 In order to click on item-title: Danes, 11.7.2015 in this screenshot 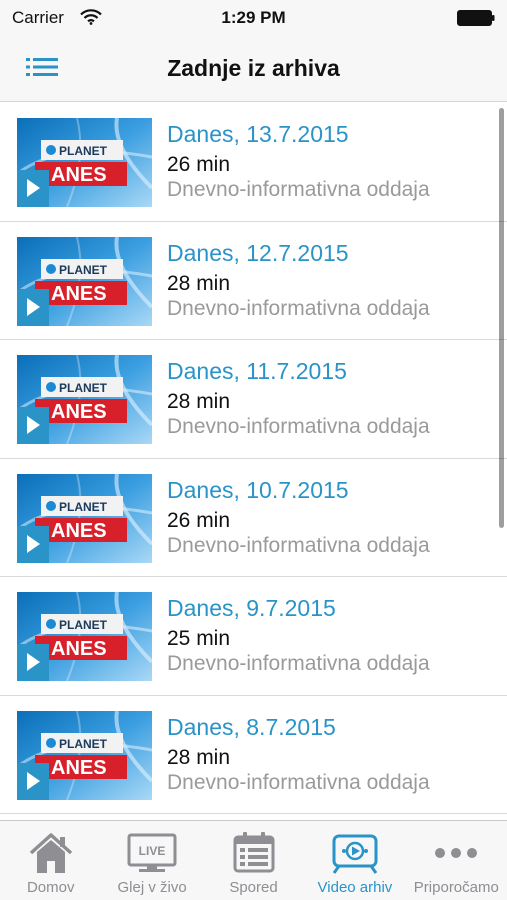, I will do `click(257, 371)`.